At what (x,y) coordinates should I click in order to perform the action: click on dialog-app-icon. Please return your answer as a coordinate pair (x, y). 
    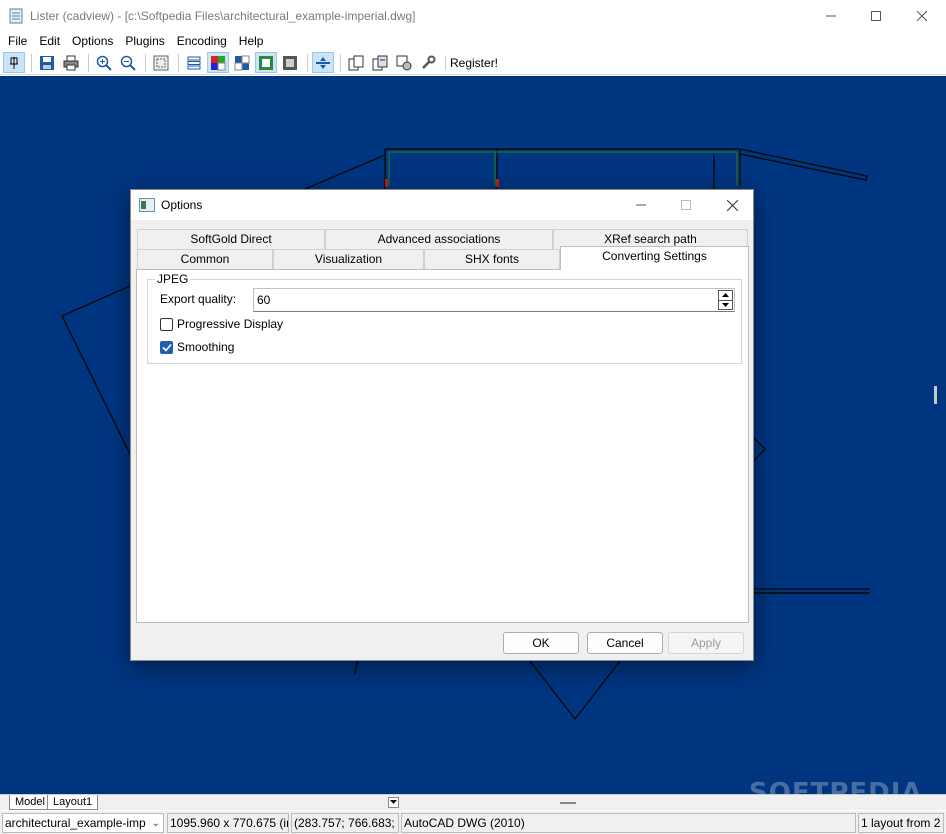
    Looking at the image, I should click on (147, 205).